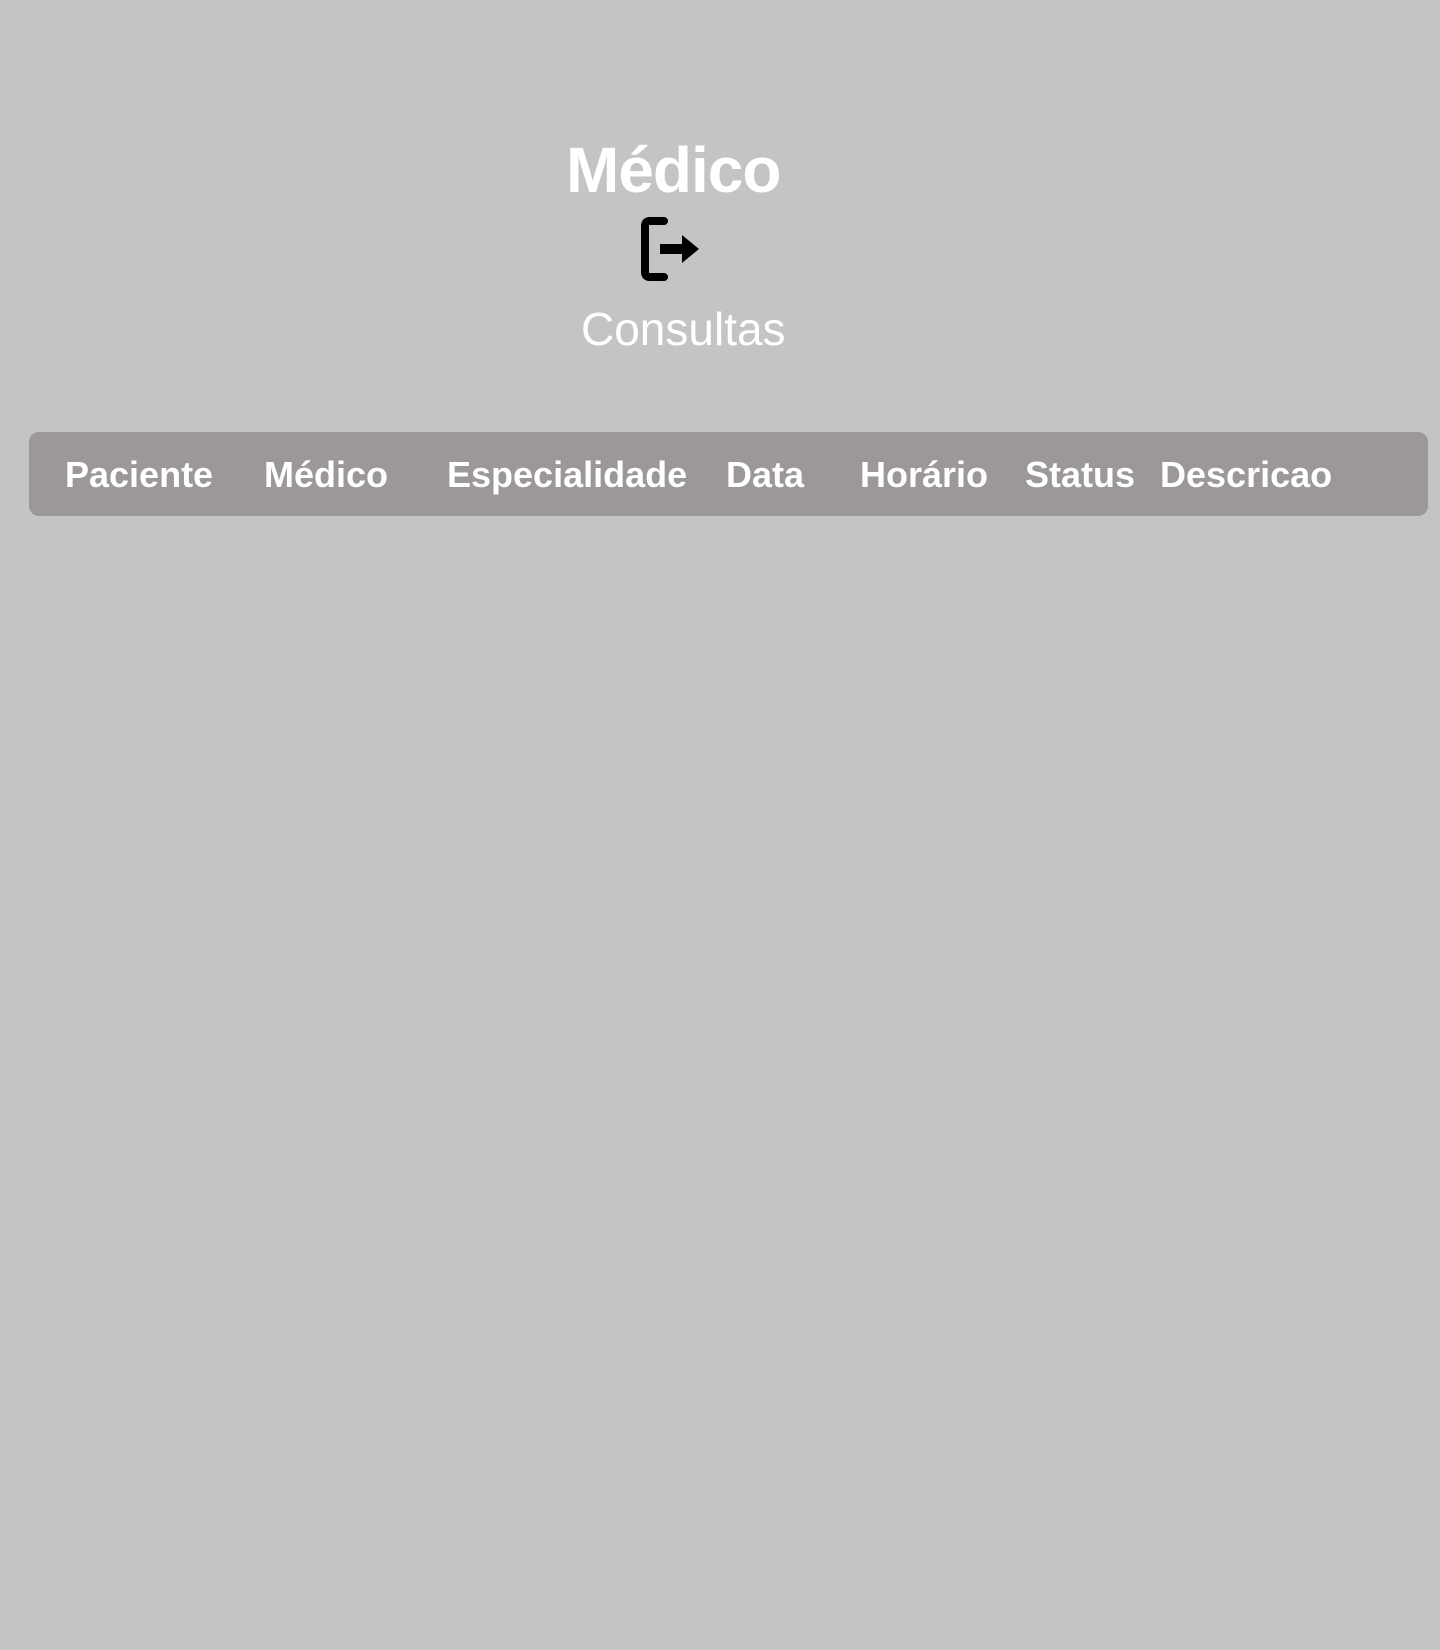  I want to click on logout-button, so click(671, 249).